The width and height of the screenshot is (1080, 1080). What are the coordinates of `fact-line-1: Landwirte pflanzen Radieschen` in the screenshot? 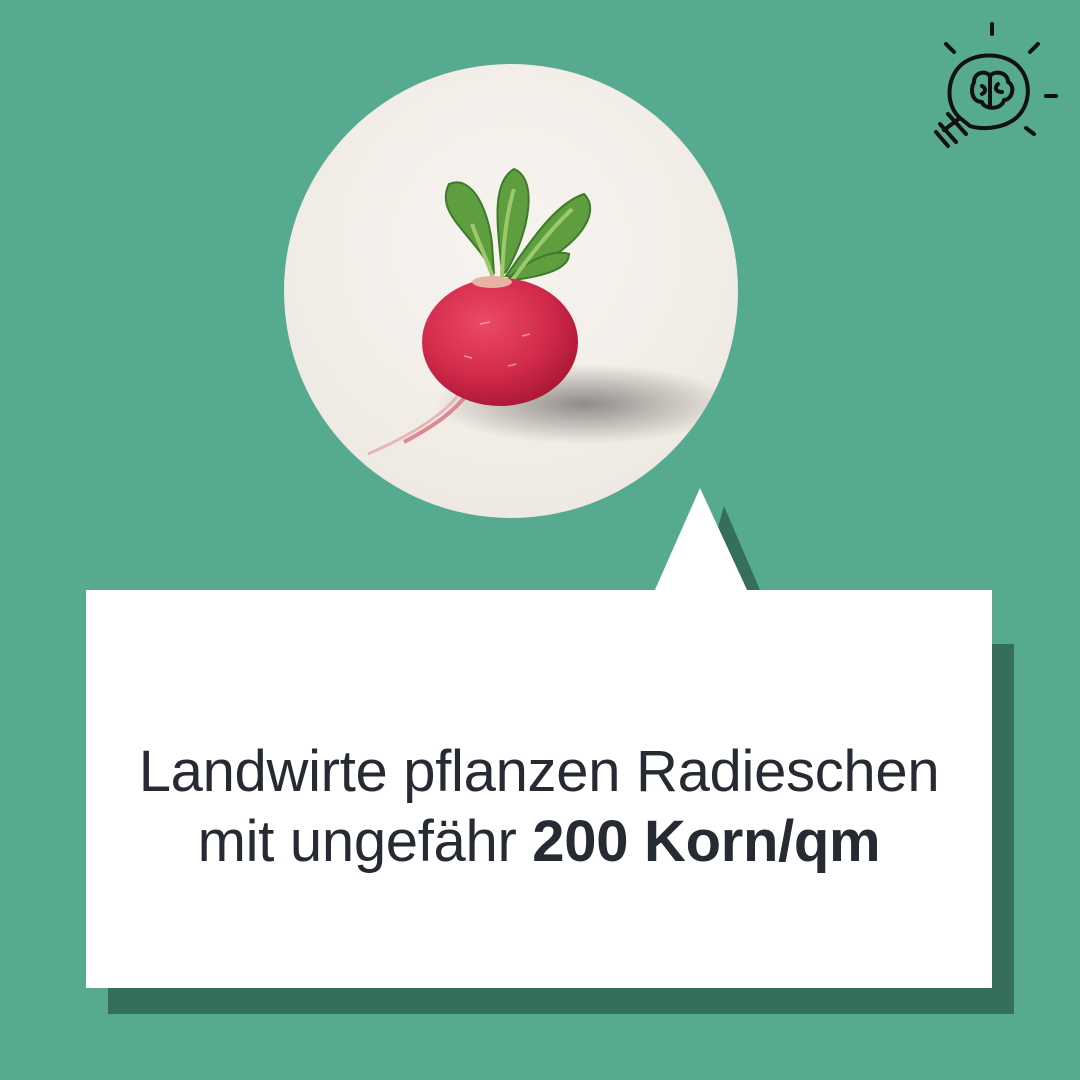 It's located at (539, 772).